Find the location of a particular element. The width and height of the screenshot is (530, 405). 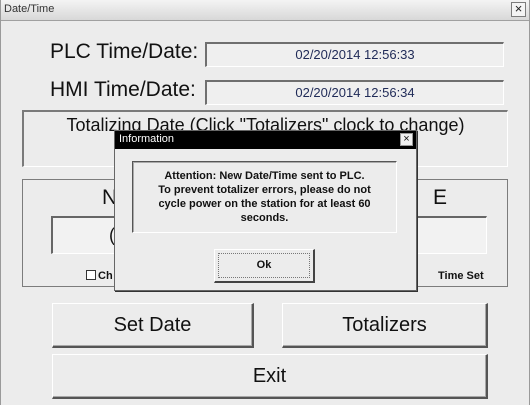

ok-button: Ok is located at coordinates (264, 266).